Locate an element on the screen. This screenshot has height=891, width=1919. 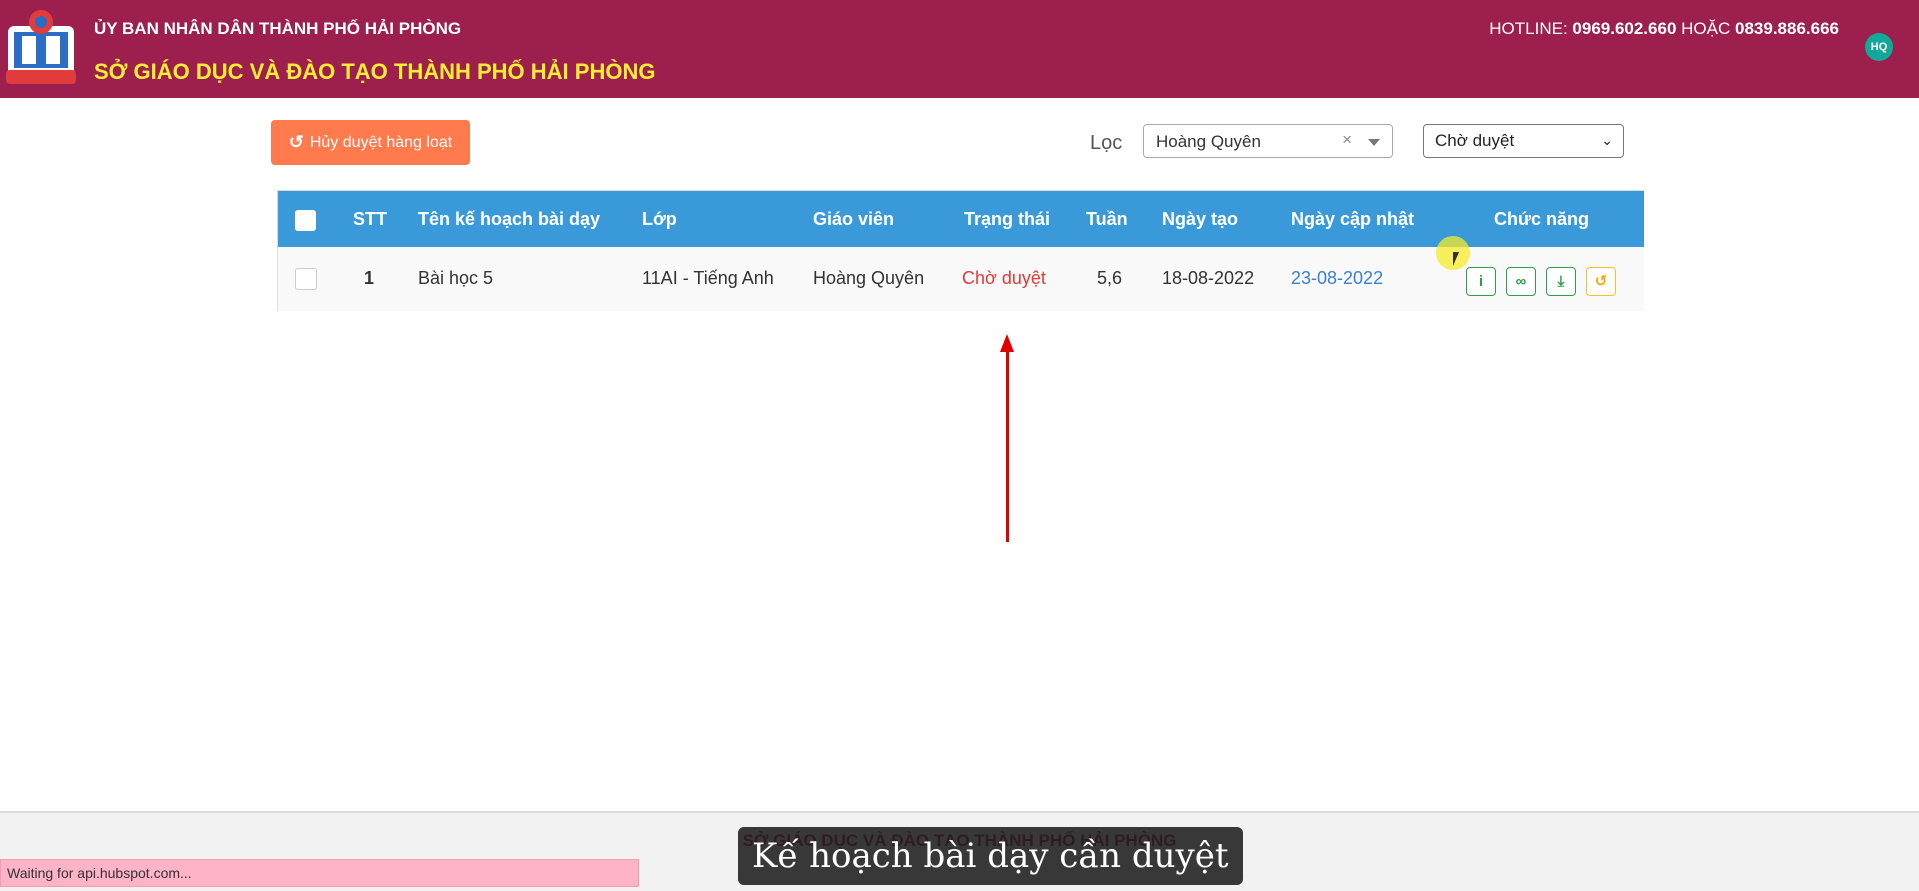
header-parent-org: ỦY BAN NHÂN DÂN THÀNH PHỐ HẢI PHÒNG is located at coordinates (278, 28).